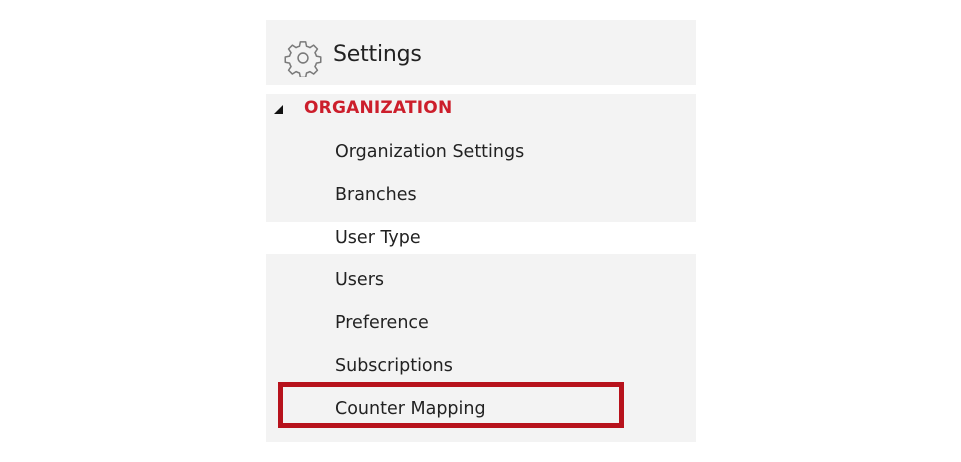 The height and width of the screenshot is (462, 961). What do you see at coordinates (377, 54) in the screenshot?
I see `page-title: Settings` at bounding box center [377, 54].